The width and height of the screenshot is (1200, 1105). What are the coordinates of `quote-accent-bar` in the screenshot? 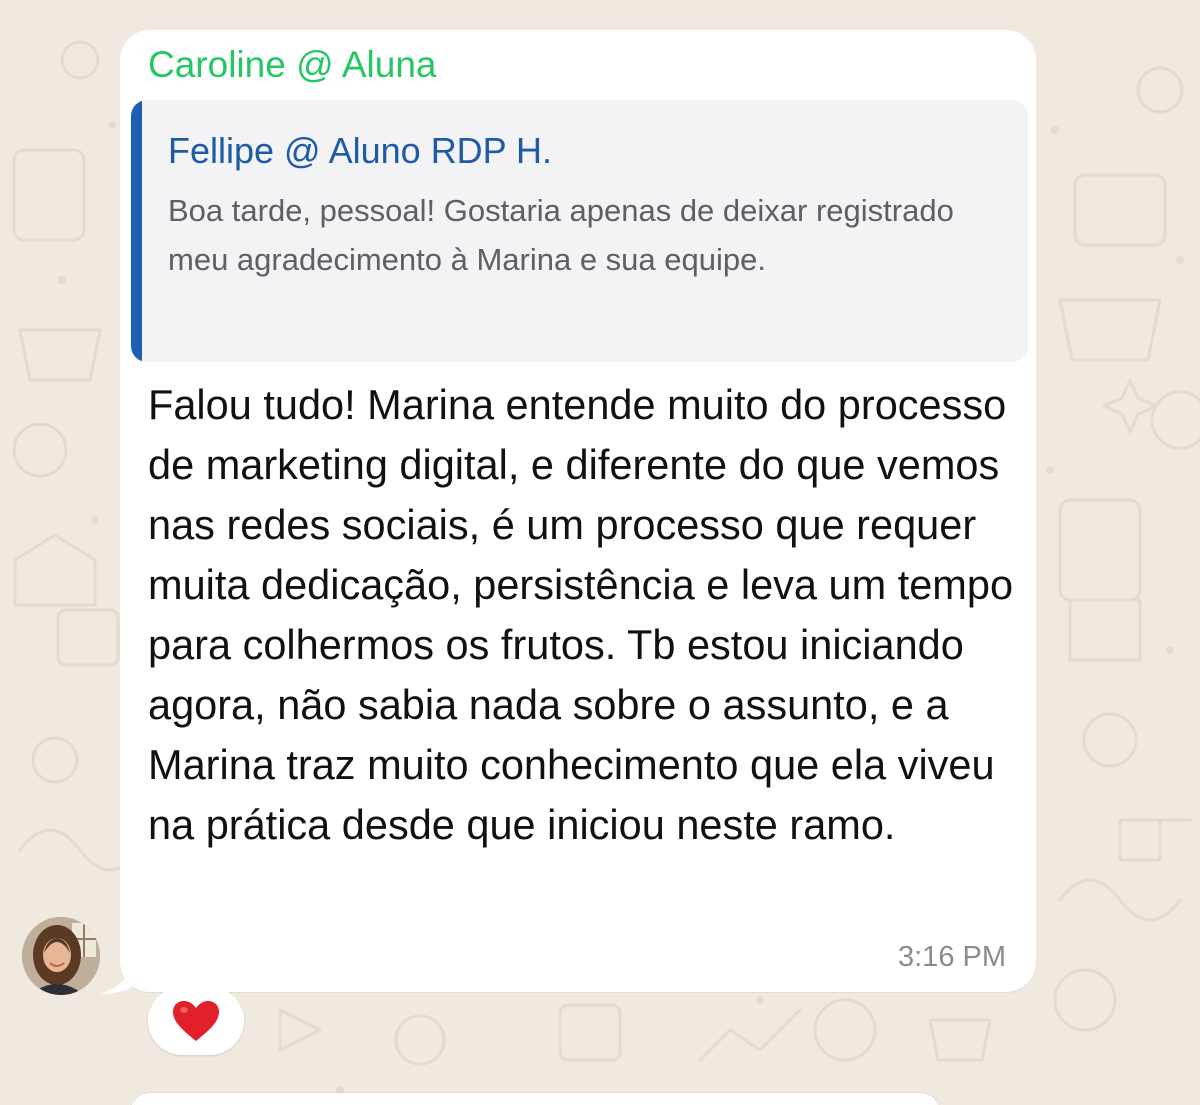 It's located at (136, 231).